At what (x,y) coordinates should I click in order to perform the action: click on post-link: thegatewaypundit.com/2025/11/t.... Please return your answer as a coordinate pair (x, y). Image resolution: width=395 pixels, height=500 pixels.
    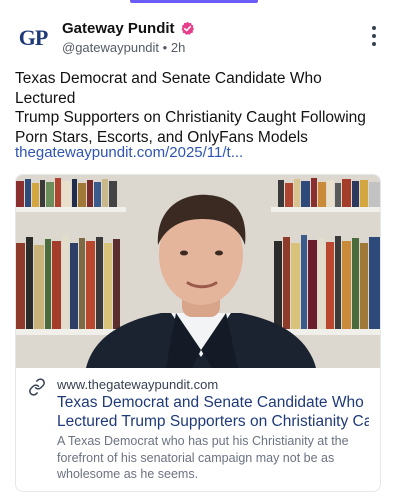
    Looking at the image, I should click on (129, 152).